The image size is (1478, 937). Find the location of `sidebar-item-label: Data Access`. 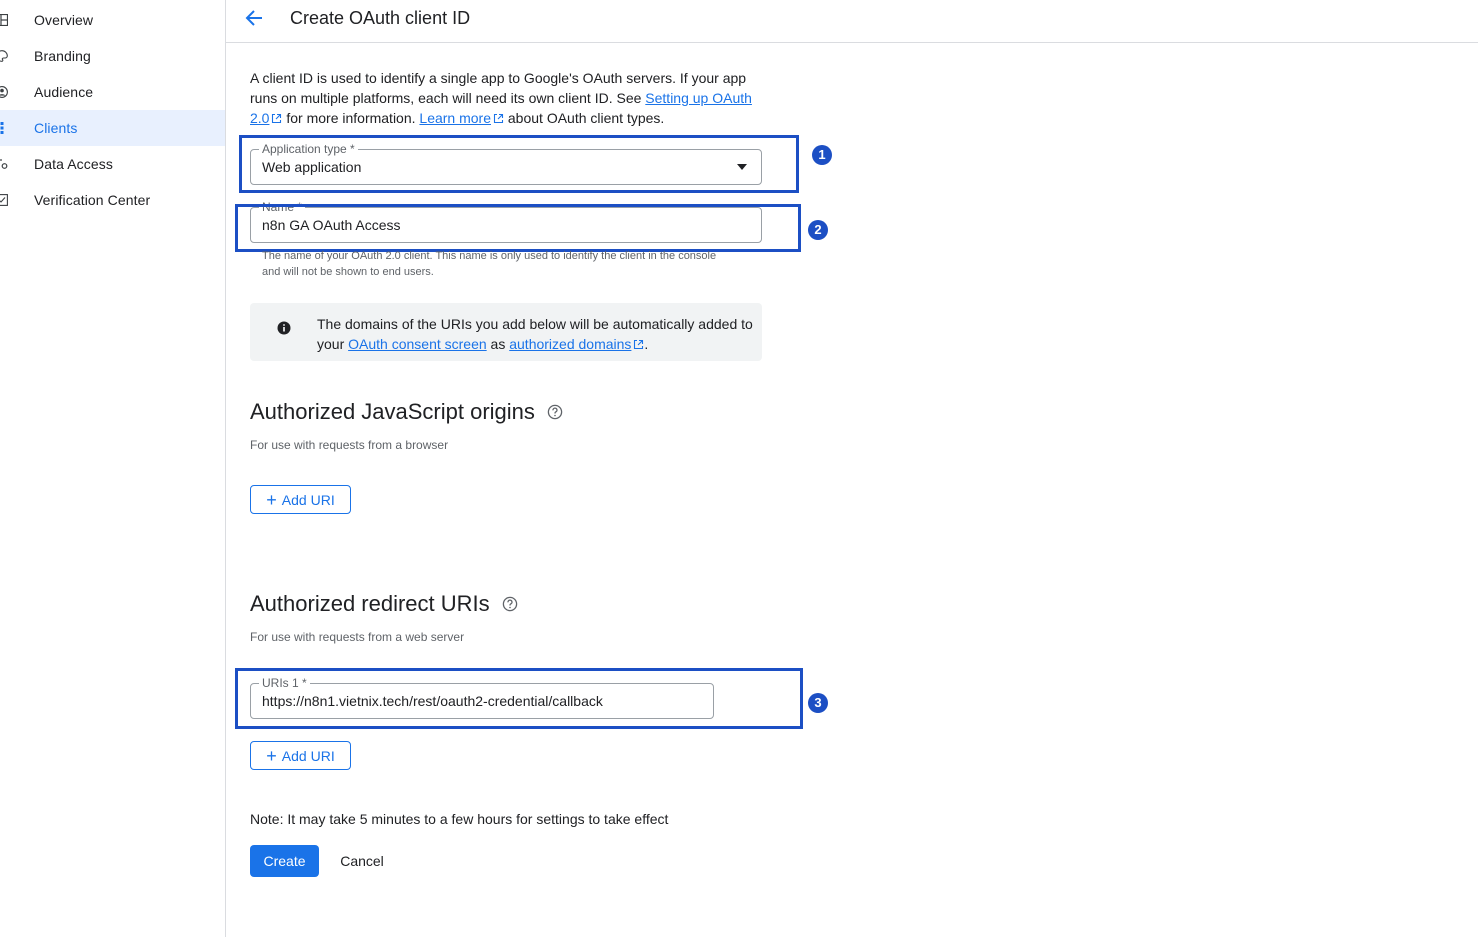

sidebar-item-label: Data Access is located at coordinates (73, 164).